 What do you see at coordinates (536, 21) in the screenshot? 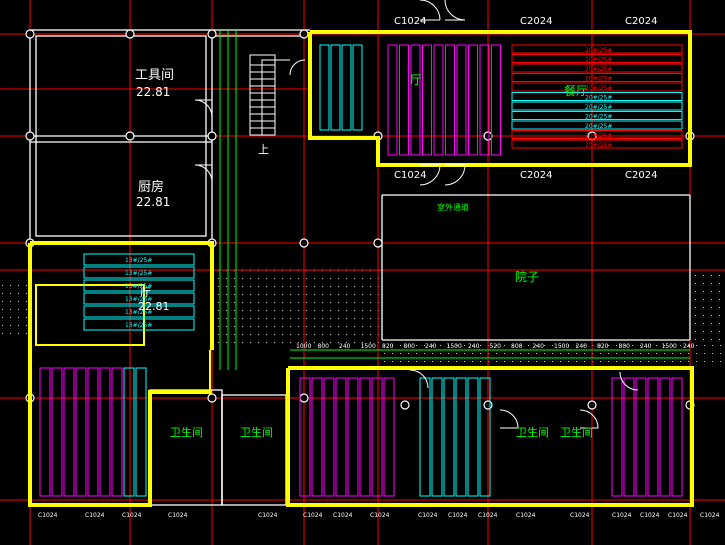
I see `window-label-top-2: C2024` at bounding box center [536, 21].